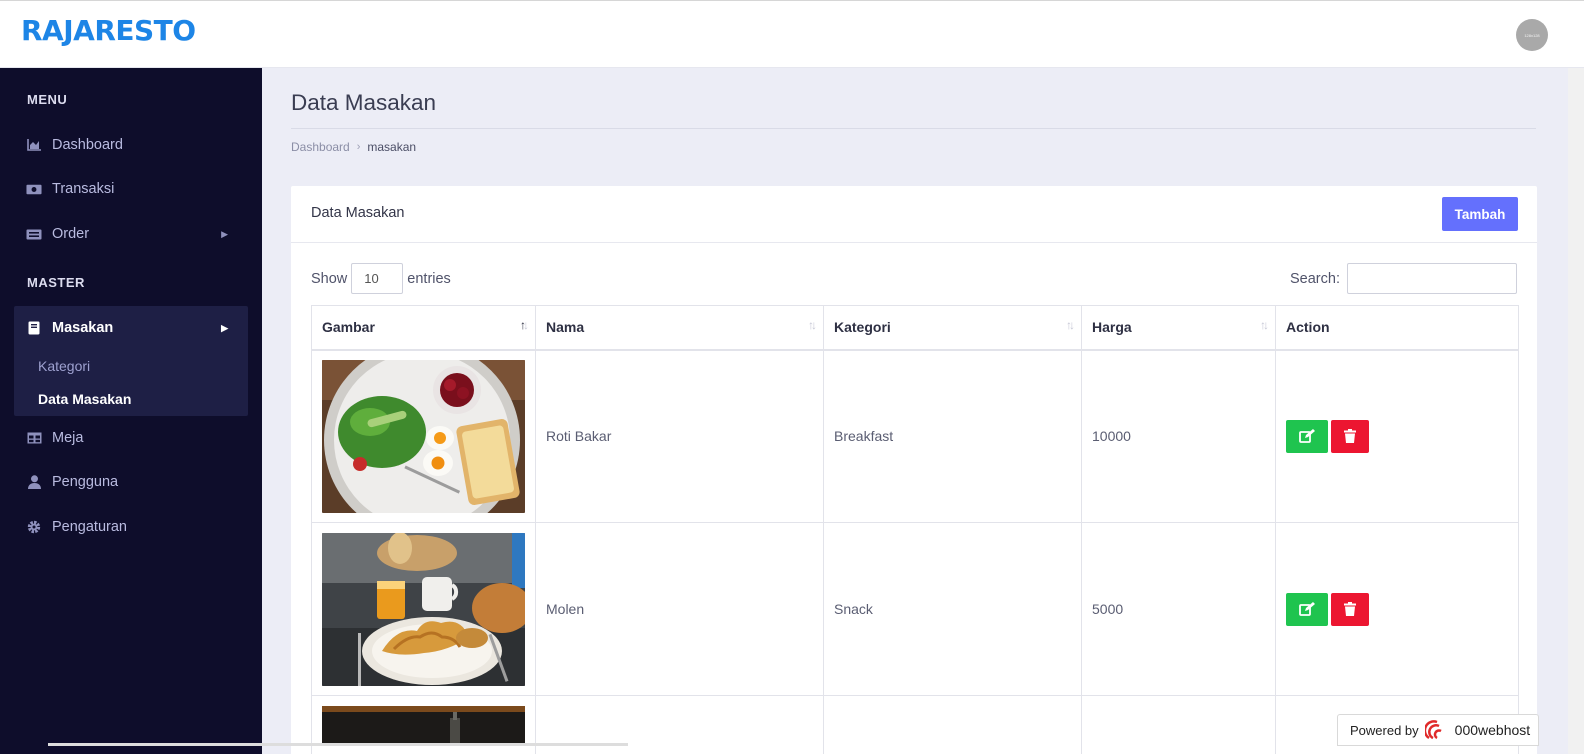  What do you see at coordinates (338, 744) in the screenshot?
I see `horizontal-scrollbar` at bounding box center [338, 744].